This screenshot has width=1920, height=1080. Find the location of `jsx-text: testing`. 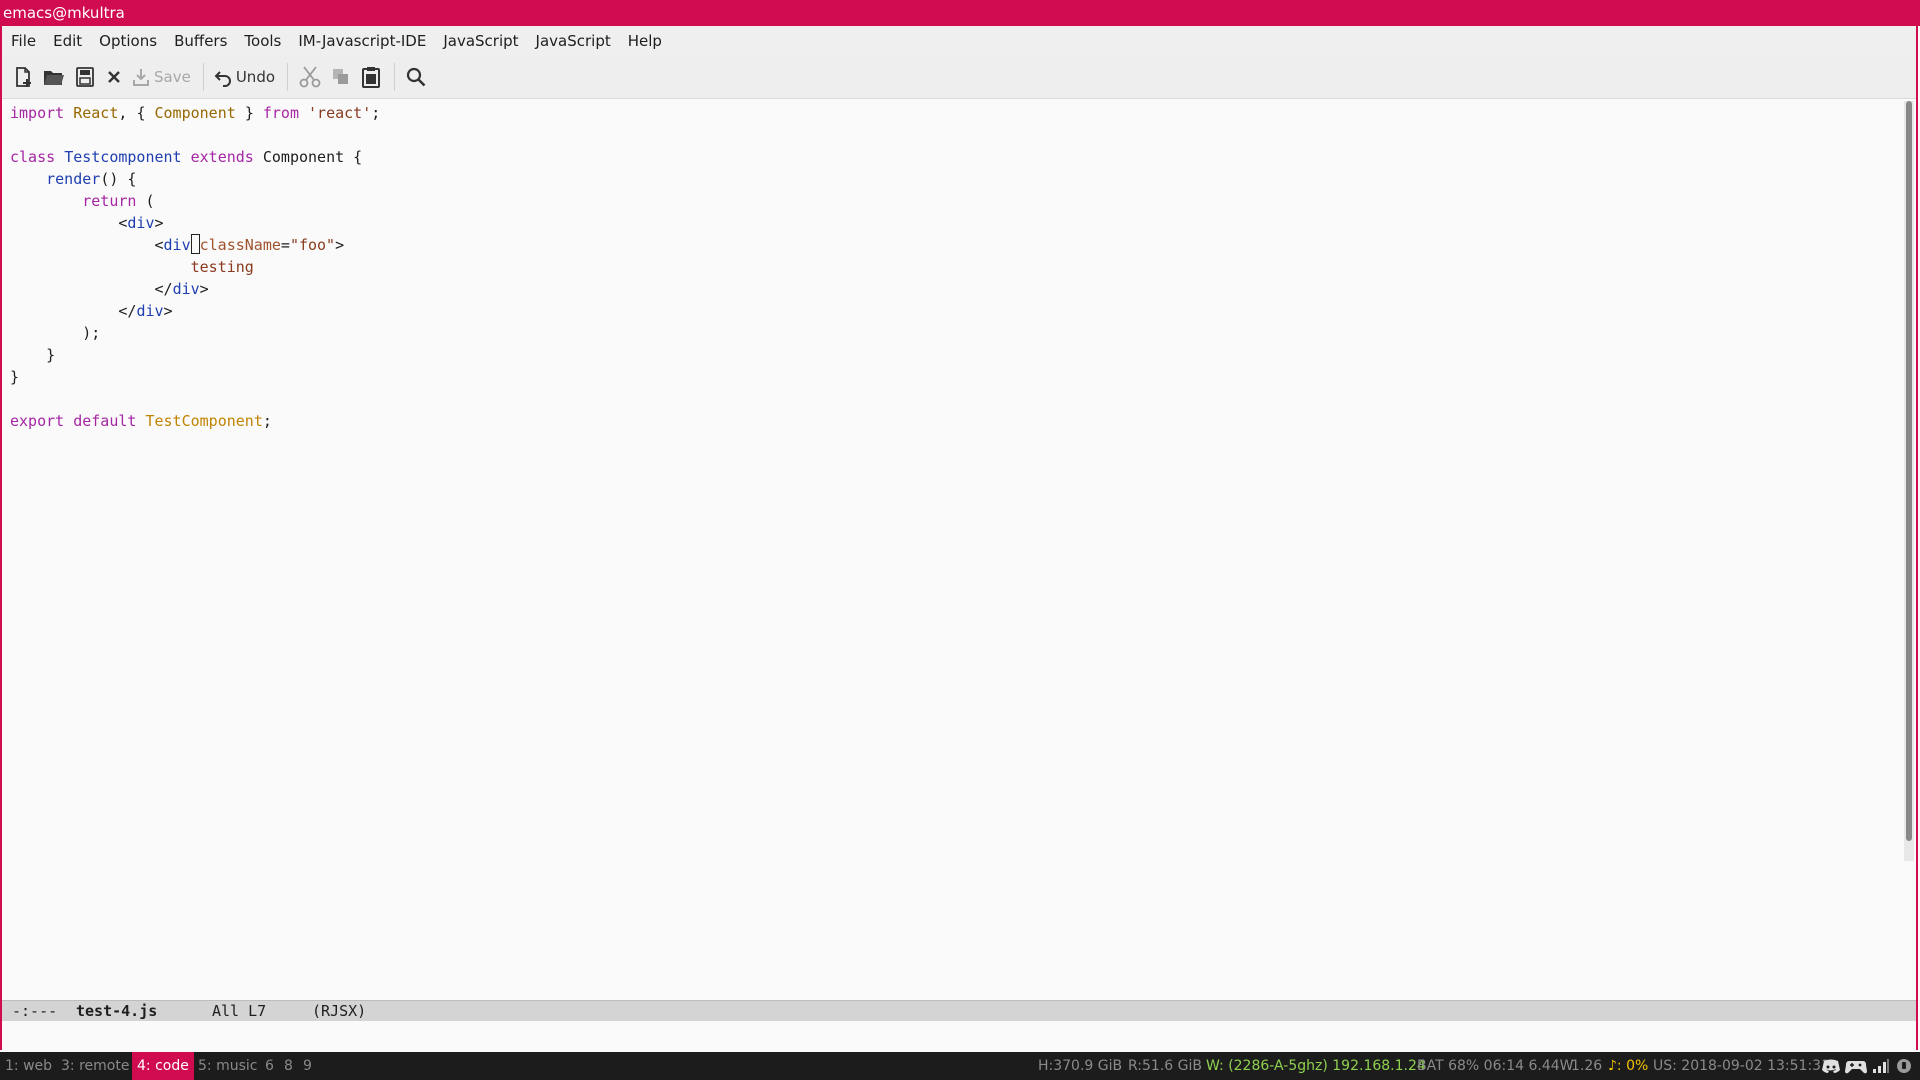

jsx-text: testing is located at coordinates (222, 267).